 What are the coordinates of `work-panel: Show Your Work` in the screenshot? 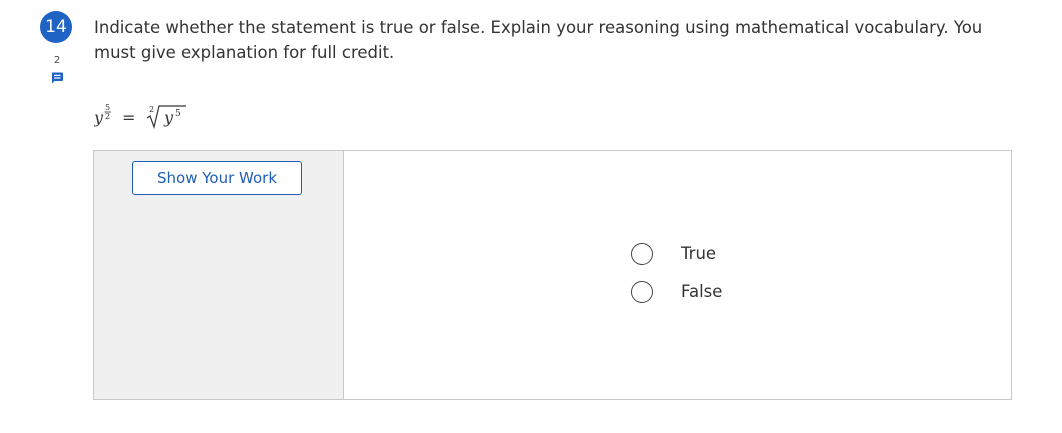 It's located at (219, 275).